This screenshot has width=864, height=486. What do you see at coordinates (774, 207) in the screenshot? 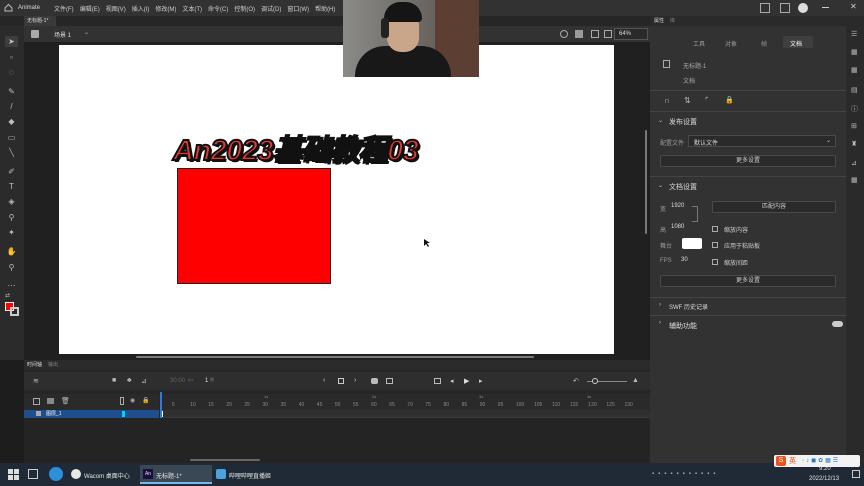
I see `match-contents-button: 匹配内容` at bounding box center [774, 207].